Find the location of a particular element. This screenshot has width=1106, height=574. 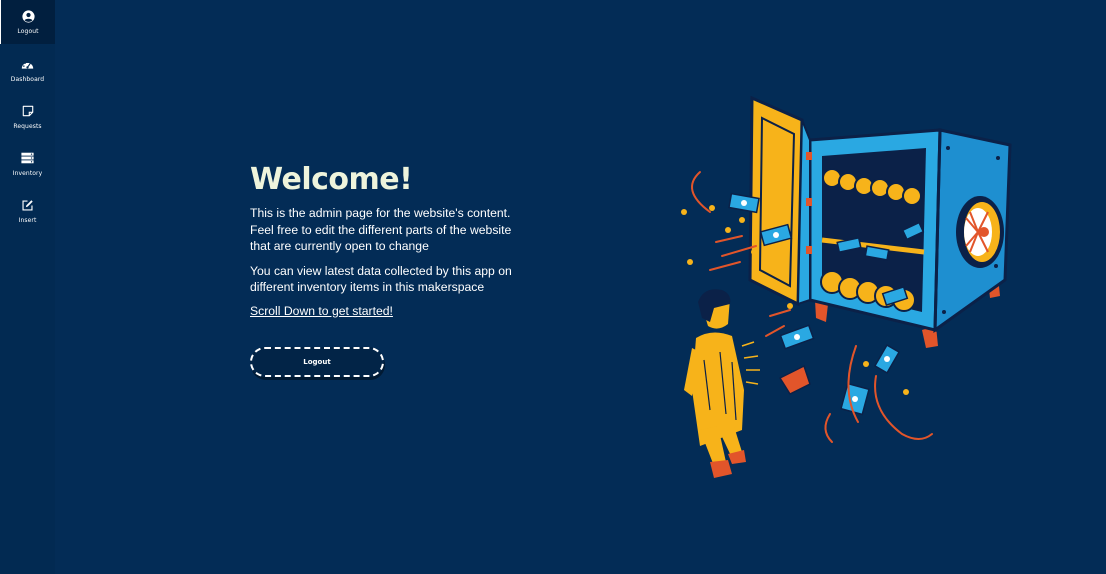

logout-button: Logout is located at coordinates (317, 362).